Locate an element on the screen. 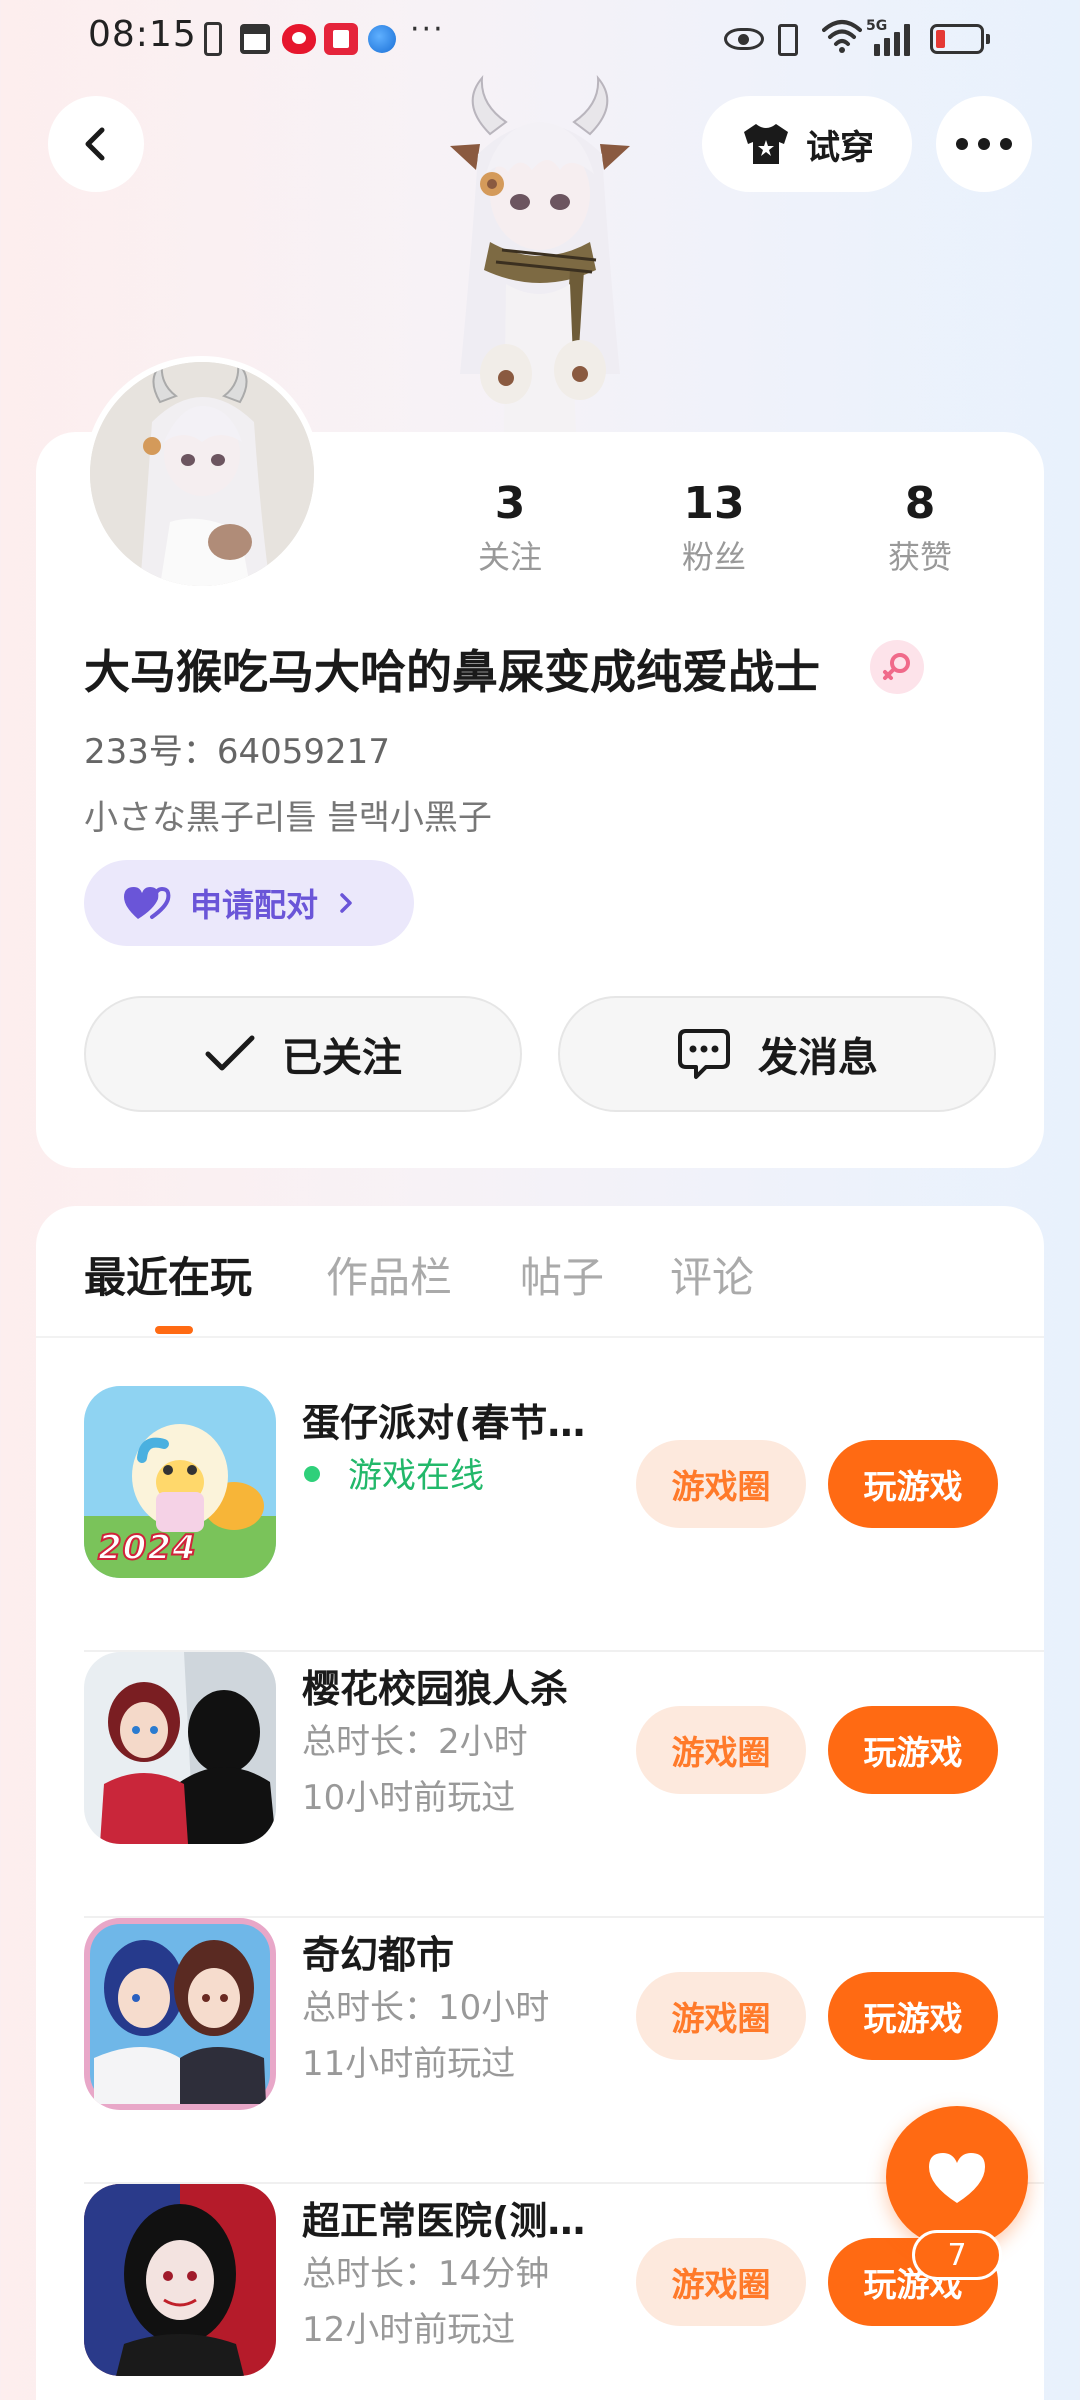 The image size is (1080, 2400). more-dots-icon is located at coordinates (984, 144).